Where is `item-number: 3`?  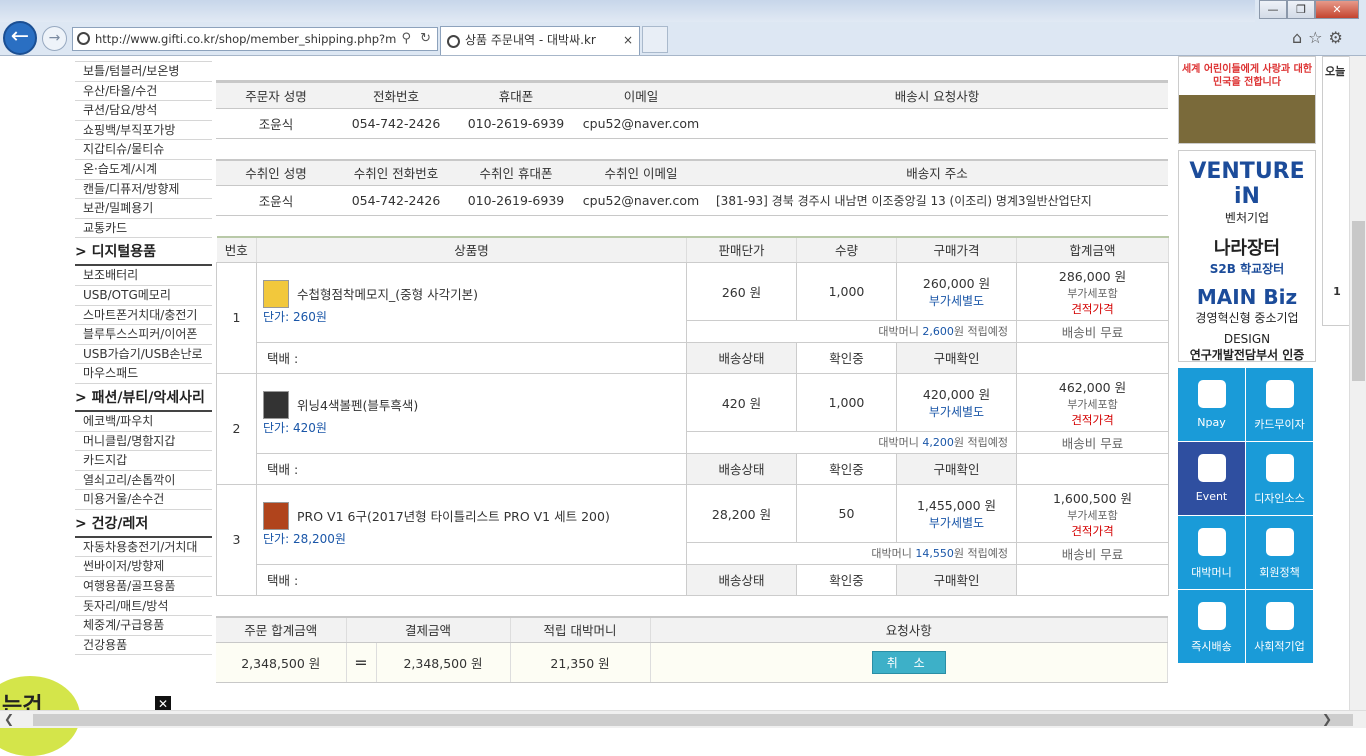
item-number: 3 is located at coordinates (236, 539).